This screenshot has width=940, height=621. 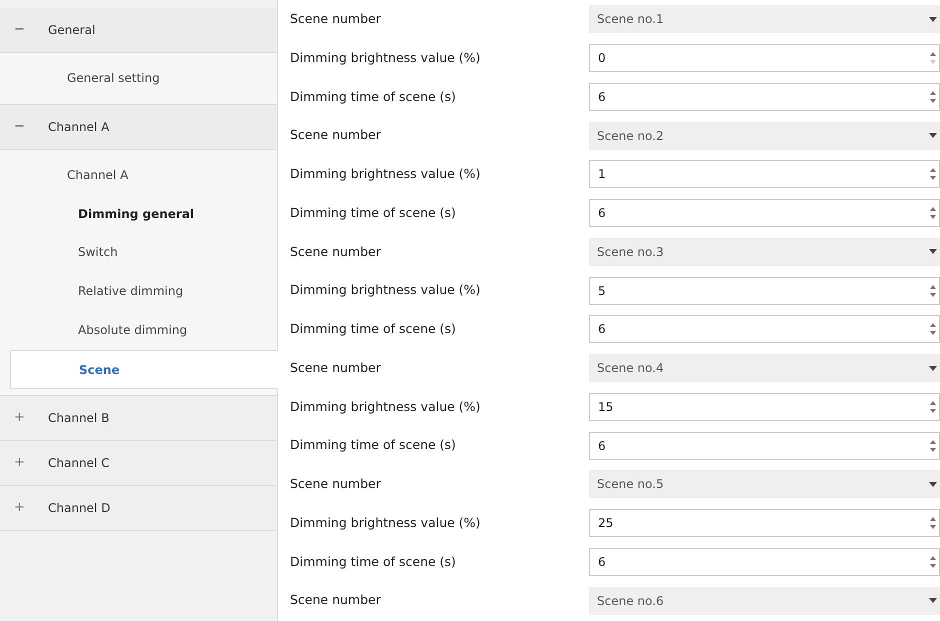 I want to click on number-field: 0, so click(x=764, y=58).